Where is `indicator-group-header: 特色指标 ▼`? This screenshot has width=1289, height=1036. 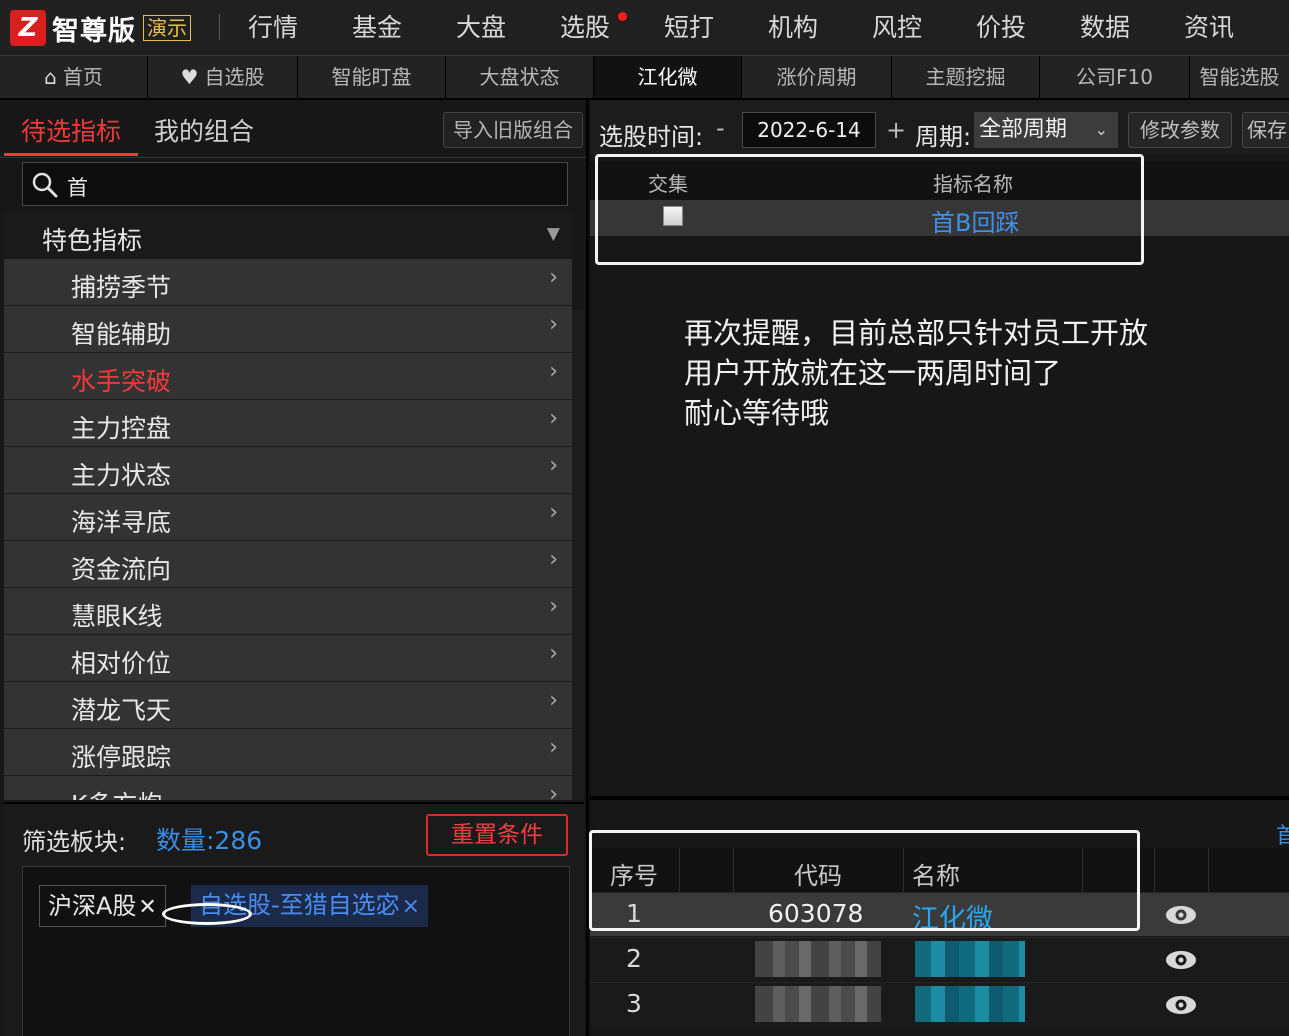
indicator-group-header: 特色指标 ▼ is located at coordinates (288, 235).